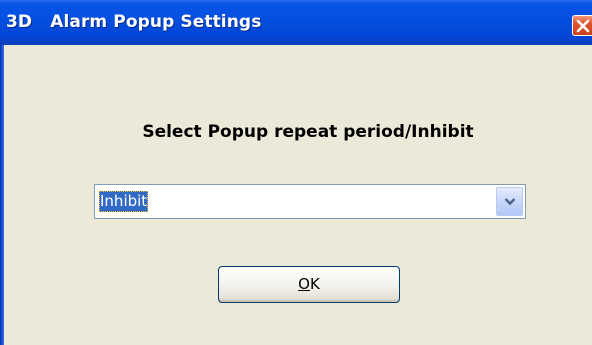 The width and height of the screenshot is (592, 345). I want to click on dropdown-arrow-button, so click(509, 201).